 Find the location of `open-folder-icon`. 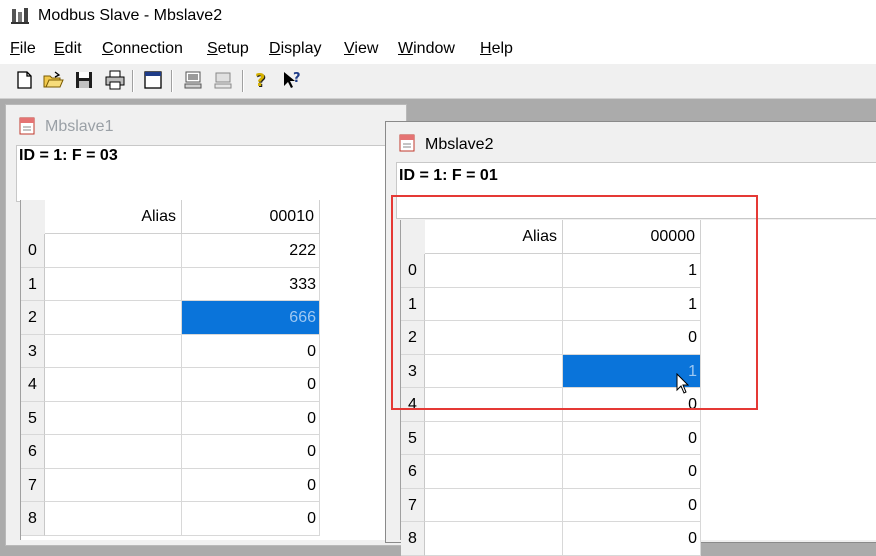

open-folder-icon is located at coordinates (53, 80).